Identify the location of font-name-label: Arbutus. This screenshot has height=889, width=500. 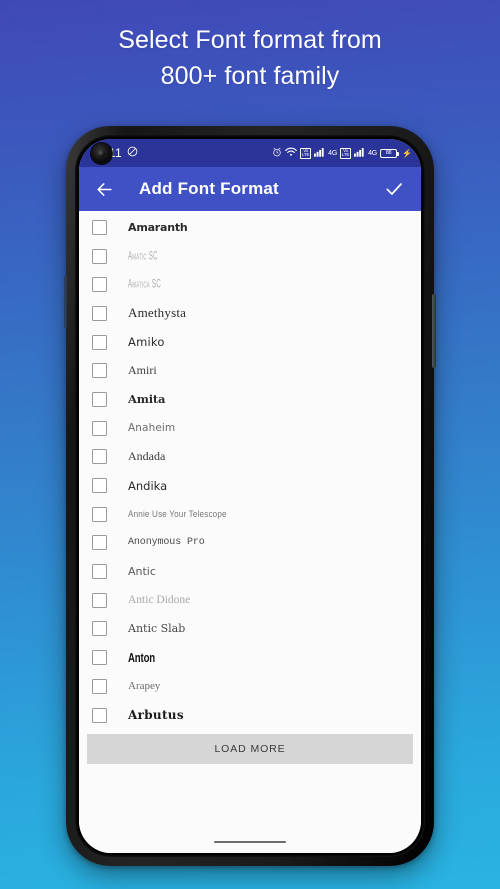
(156, 715).